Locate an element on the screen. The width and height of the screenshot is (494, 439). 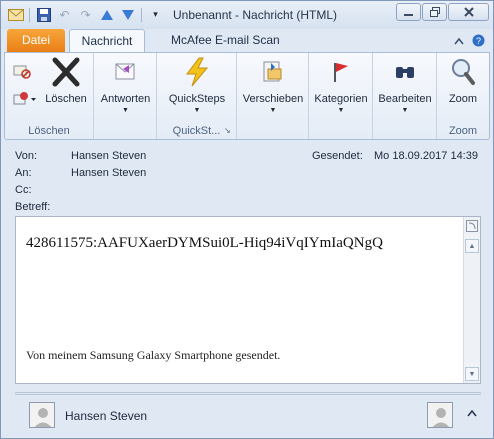
customize-icon: ▾ is located at coordinates (155, 14).